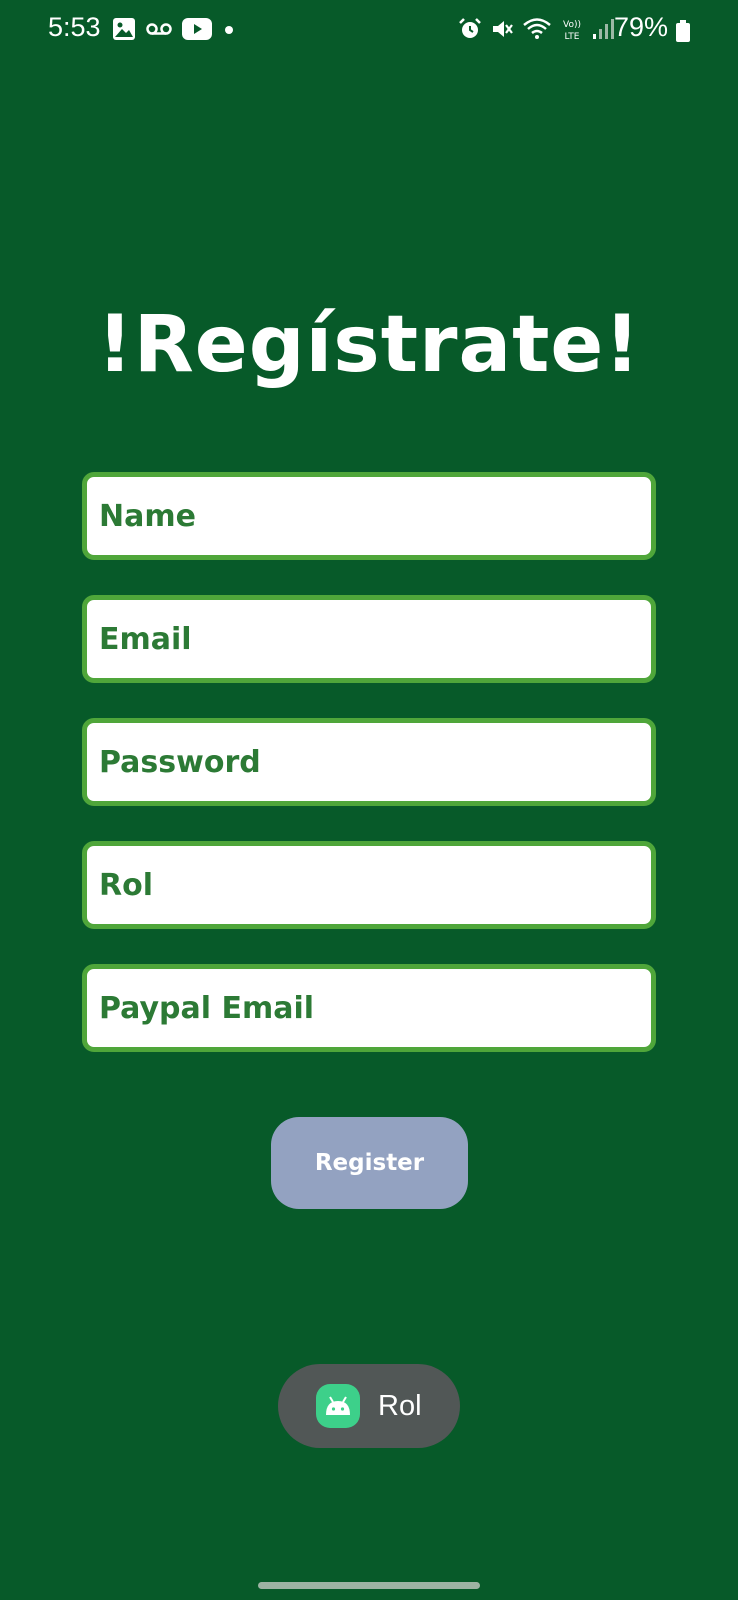  I want to click on youtube-icon, so click(197, 31).